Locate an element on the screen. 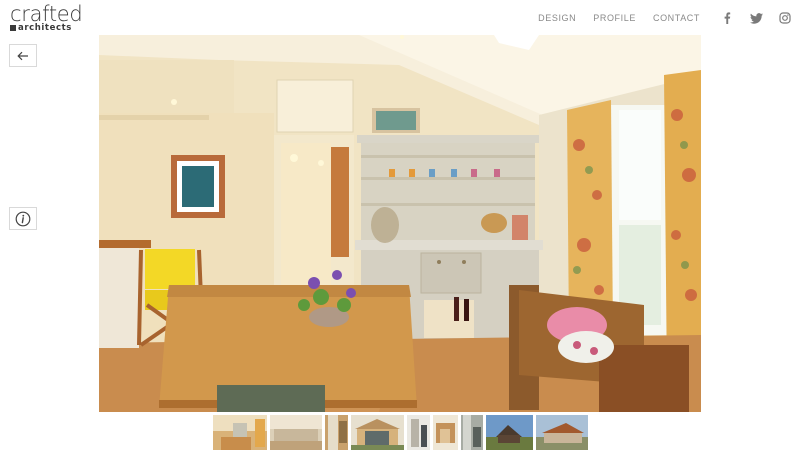 This screenshot has width=800, height=450. brand-name: crafted is located at coordinates (46, 14).